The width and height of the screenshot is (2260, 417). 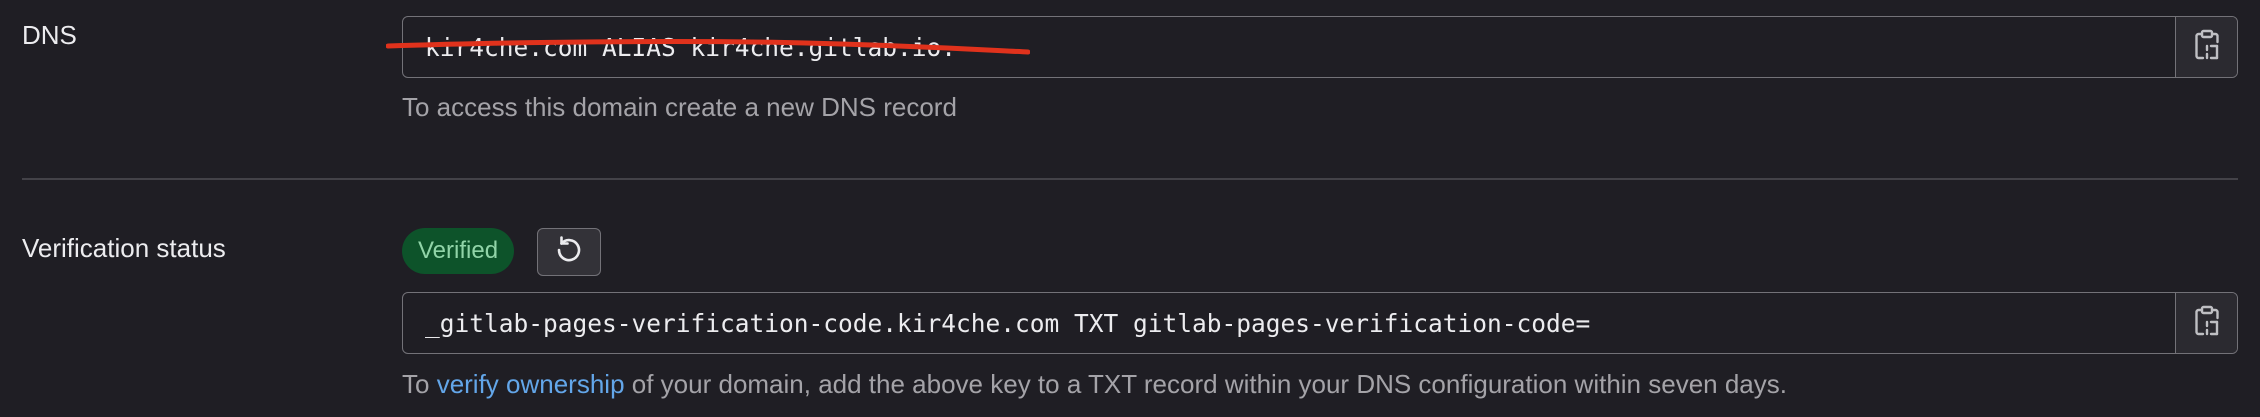 I want to click on dns-record-field: kir4che.com ALIAS kir4che.gitlab.io., so click(x=1320, y=47).